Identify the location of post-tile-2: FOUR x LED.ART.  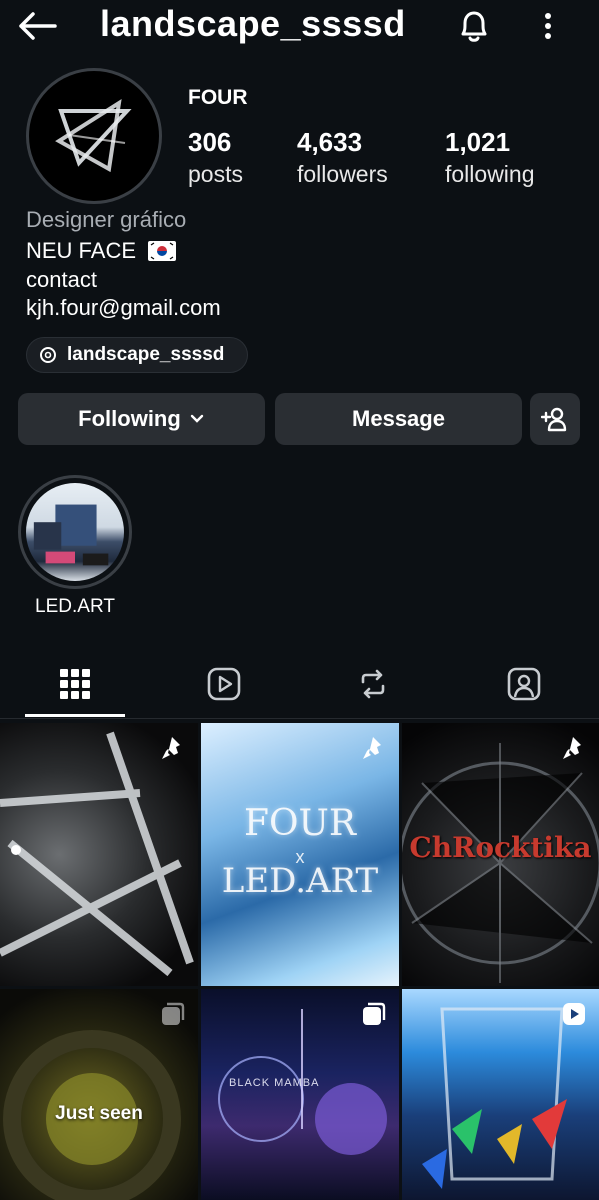
(300, 854).